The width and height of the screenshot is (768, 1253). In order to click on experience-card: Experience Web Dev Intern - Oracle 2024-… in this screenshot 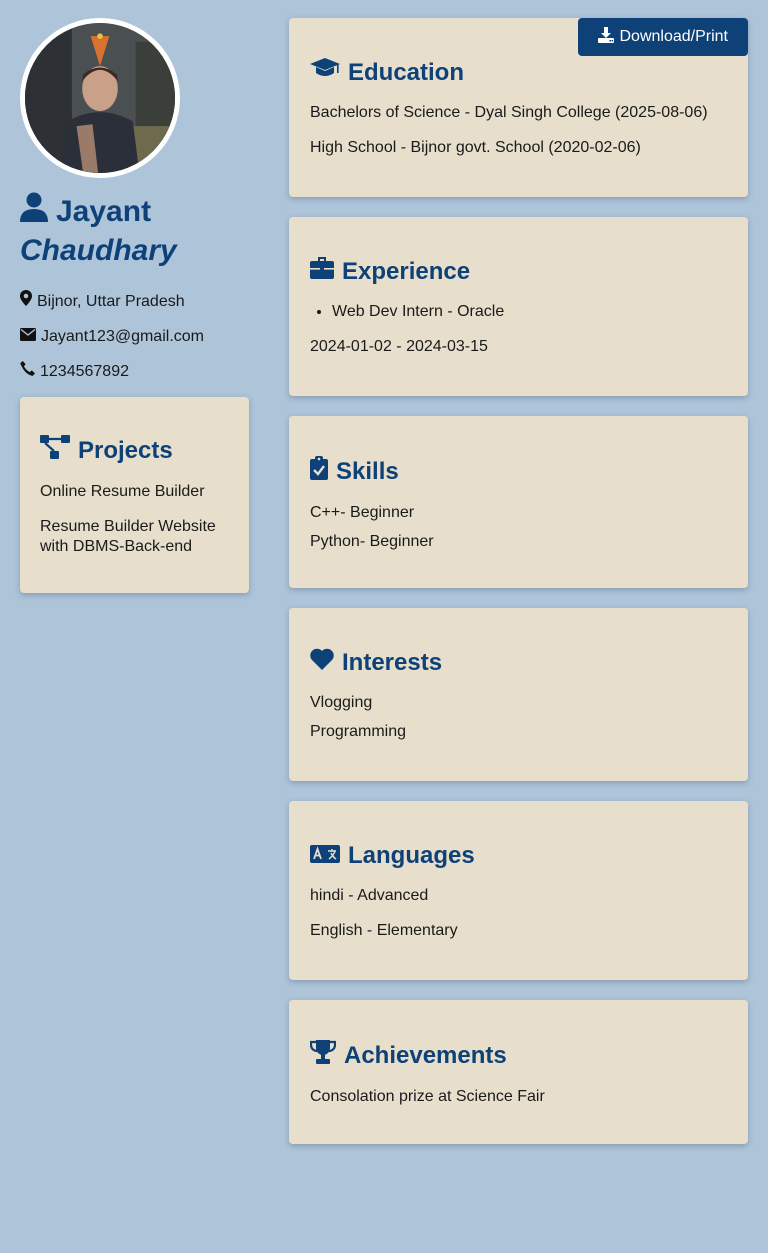, I will do `click(518, 306)`.